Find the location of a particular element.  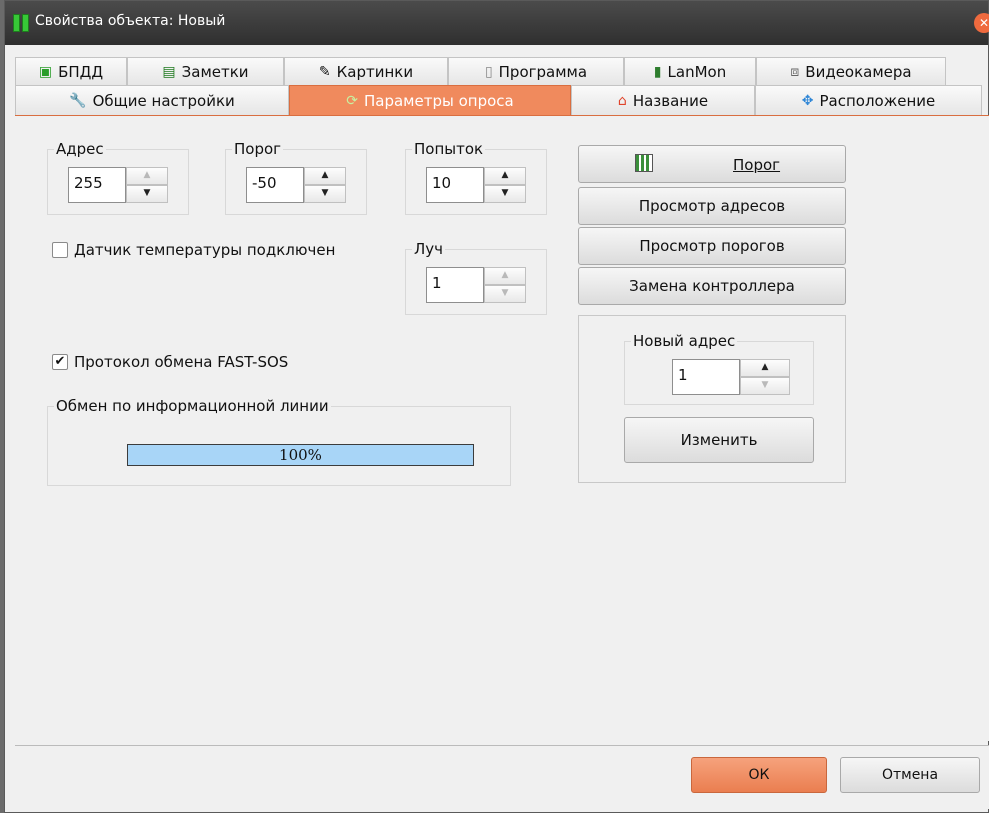

ok-button: ОК is located at coordinates (759, 775).